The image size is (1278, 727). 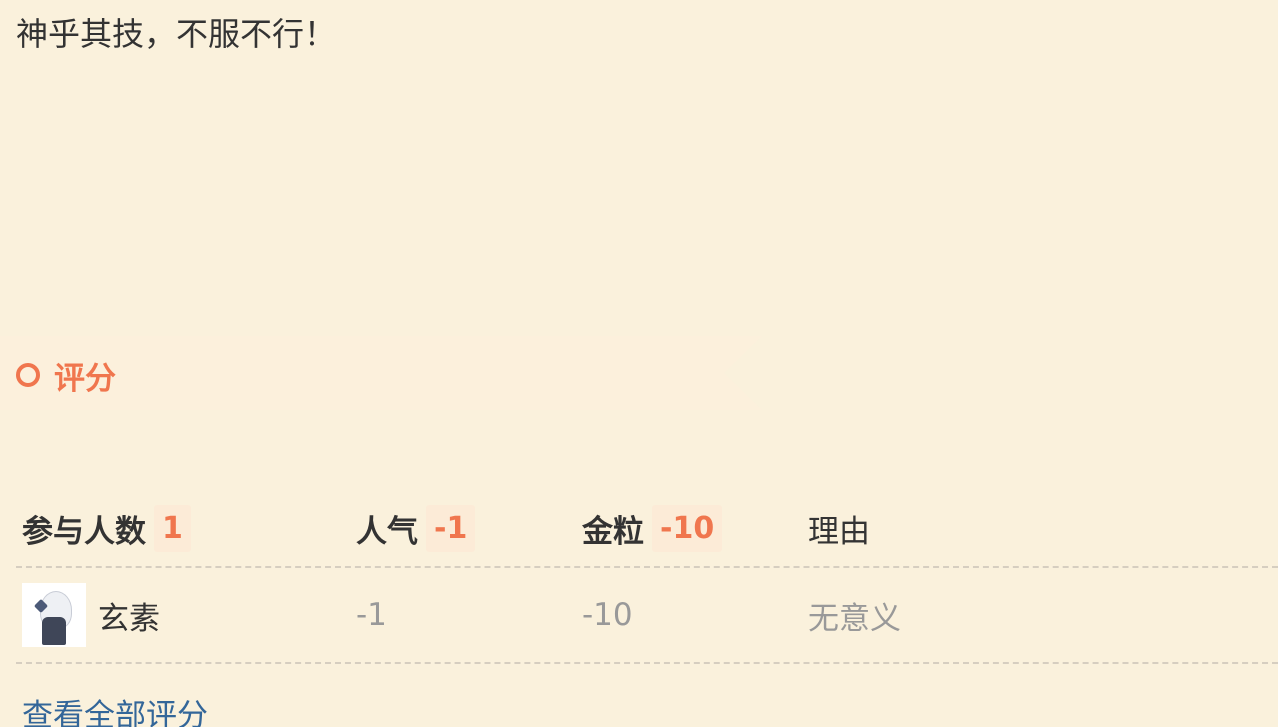 I want to click on popularity-value: -1, so click(x=371, y=615).